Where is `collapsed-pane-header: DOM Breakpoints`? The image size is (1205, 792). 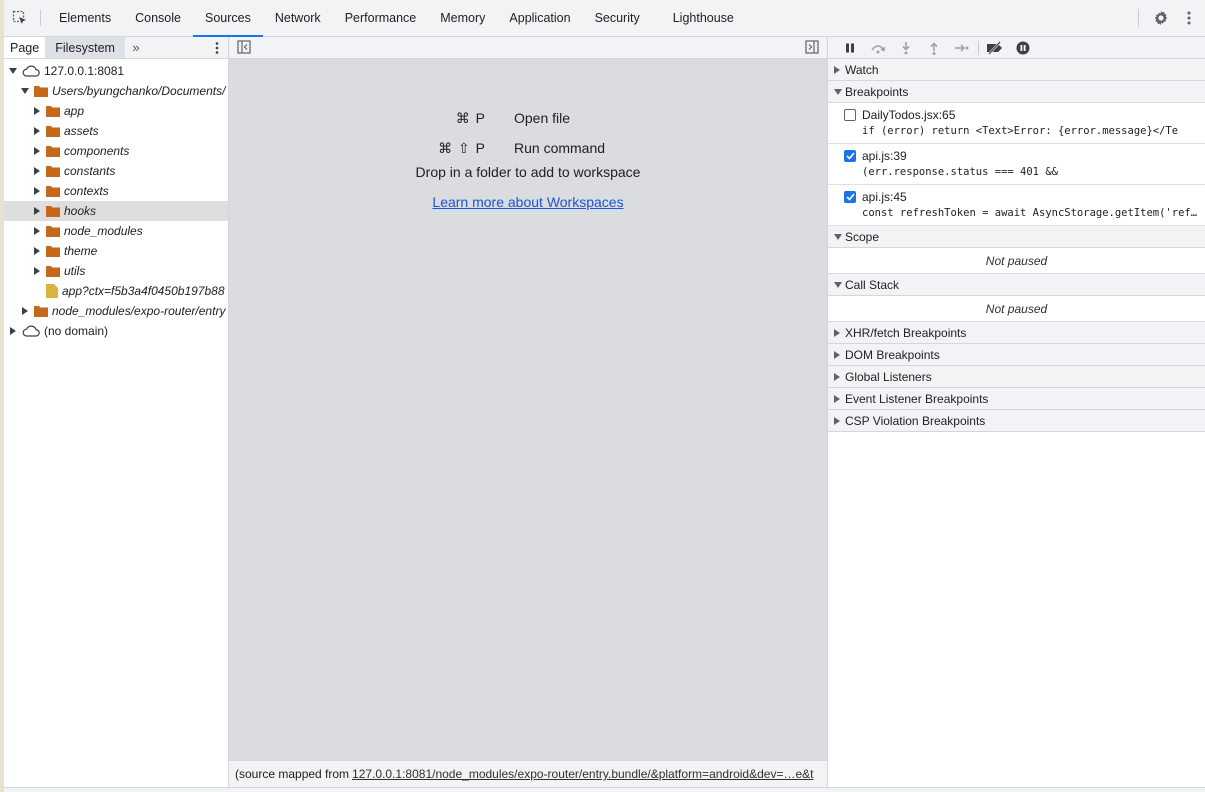 collapsed-pane-header: DOM Breakpoints is located at coordinates (1016, 355).